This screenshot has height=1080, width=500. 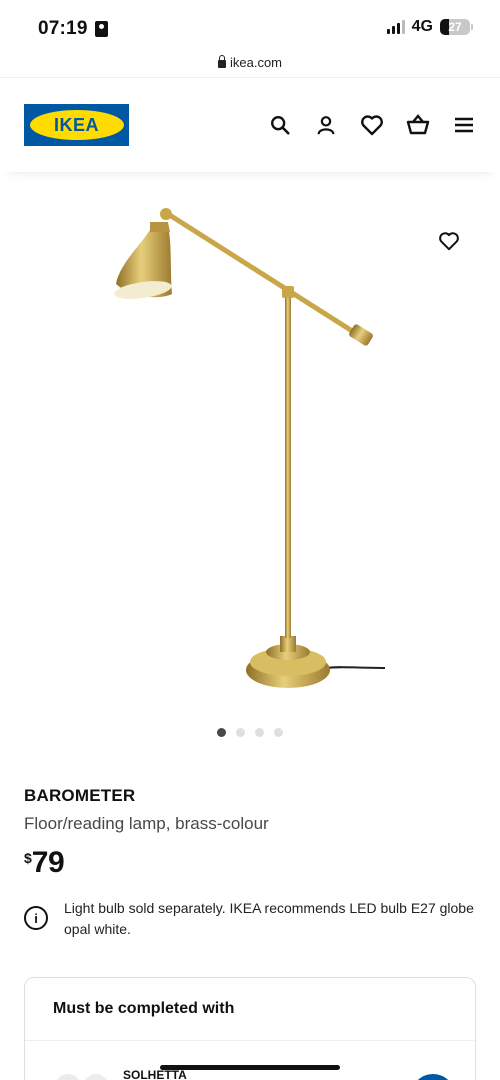 I want to click on product-description: Floor/reading lamp, brass-colour, so click(x=146, y=823).